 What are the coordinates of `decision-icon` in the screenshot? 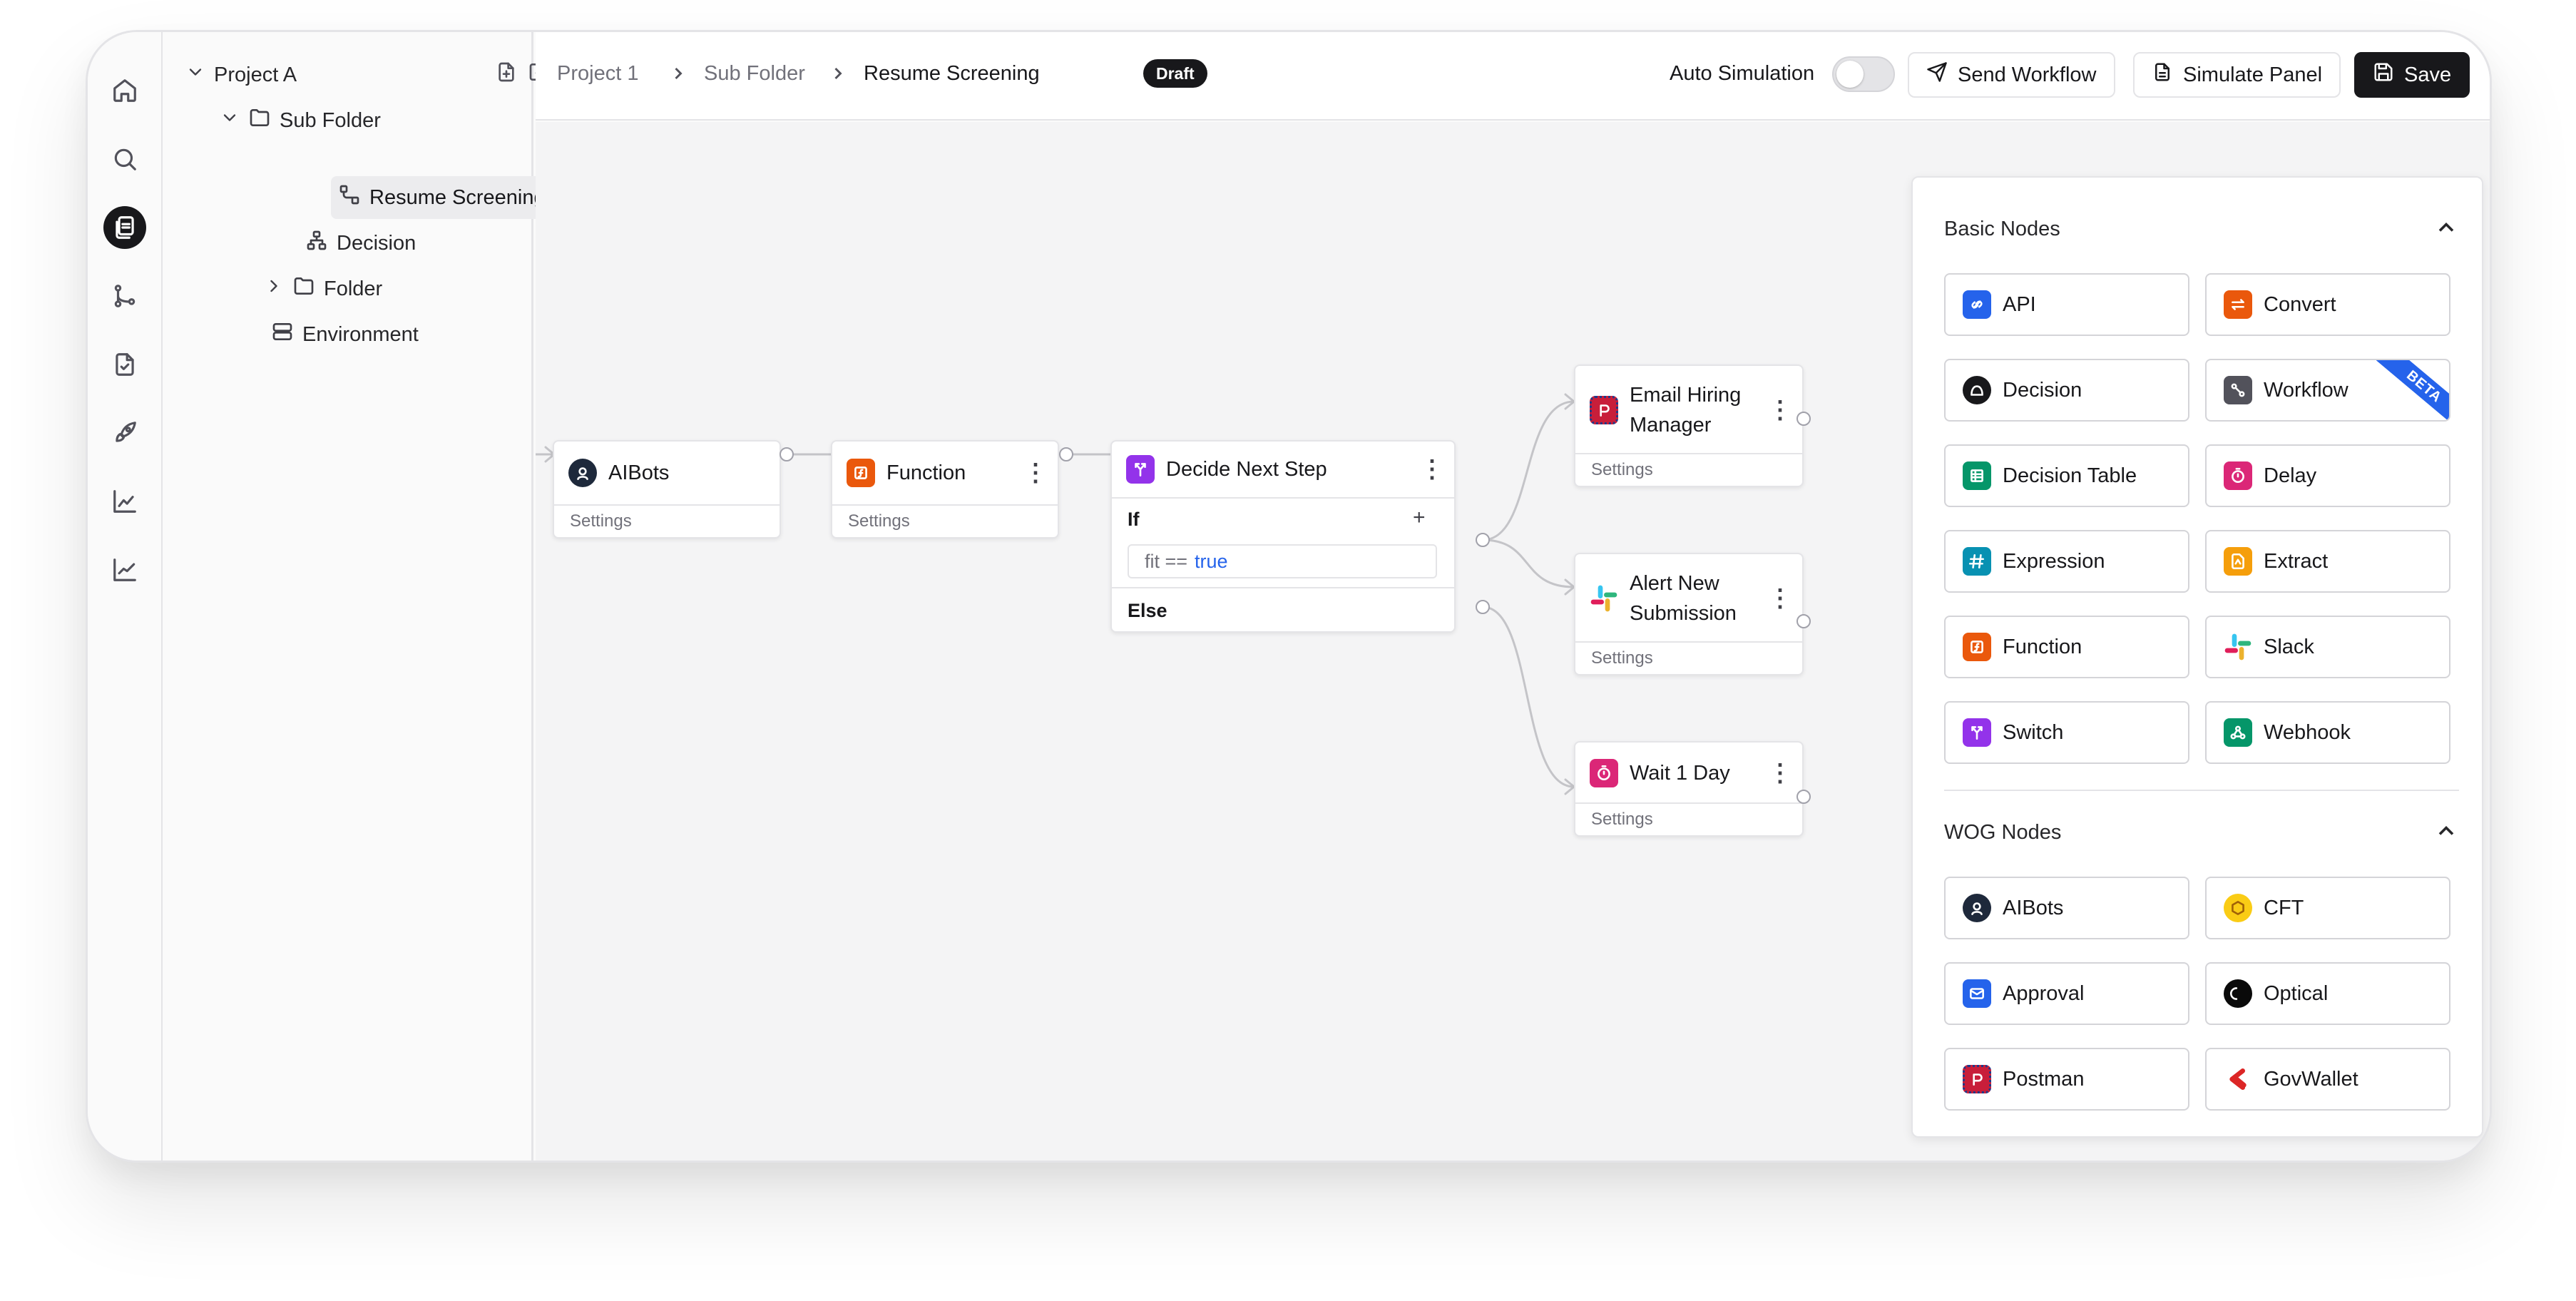 It's located at (1977, 390).